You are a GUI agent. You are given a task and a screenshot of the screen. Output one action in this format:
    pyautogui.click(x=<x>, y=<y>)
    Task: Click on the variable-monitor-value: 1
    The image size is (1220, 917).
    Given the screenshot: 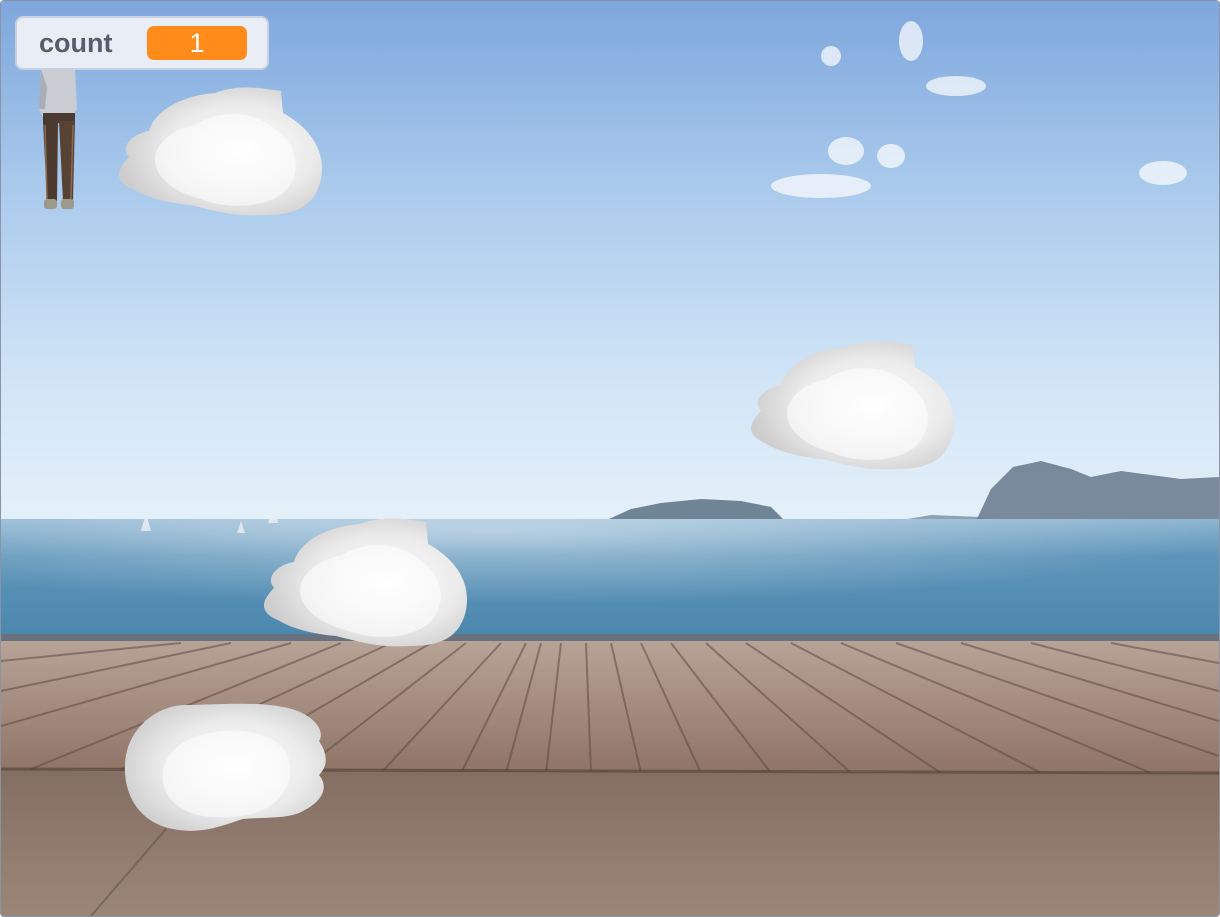 What is the action you would take?
    pyautogui.click(x=197, y=43)
    